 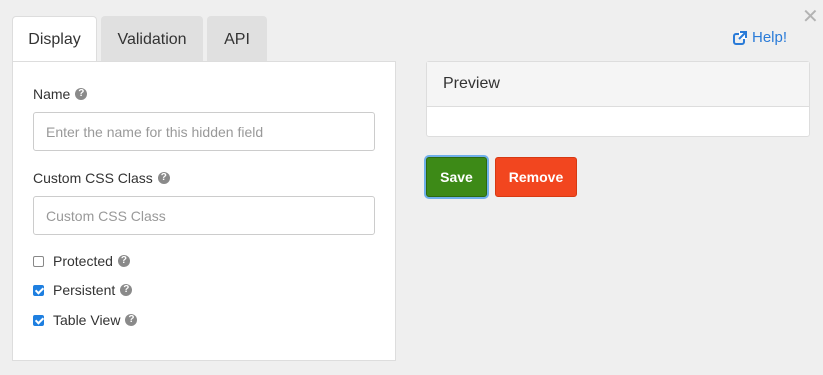 I want to click on table-view-row: Table View ?, so click(x=85, y=320).